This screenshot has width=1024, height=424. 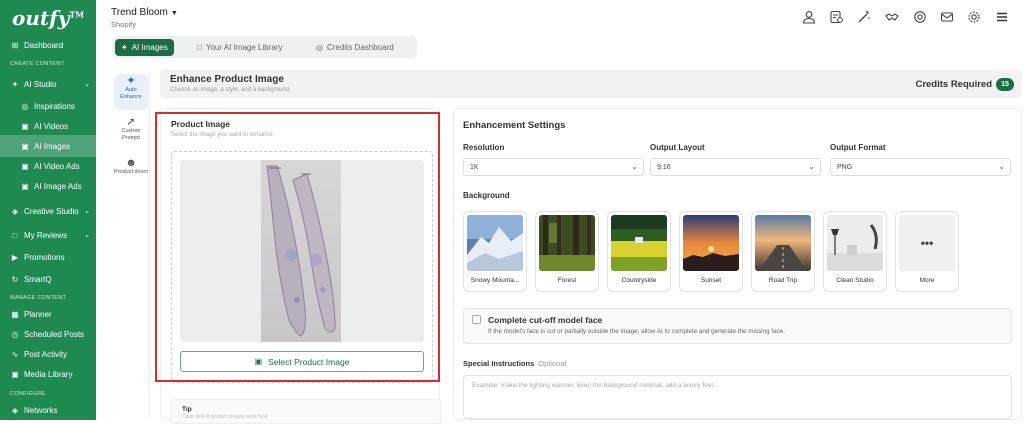 I want to click on output-format-label: Output Format, so click(x=858, y=147).